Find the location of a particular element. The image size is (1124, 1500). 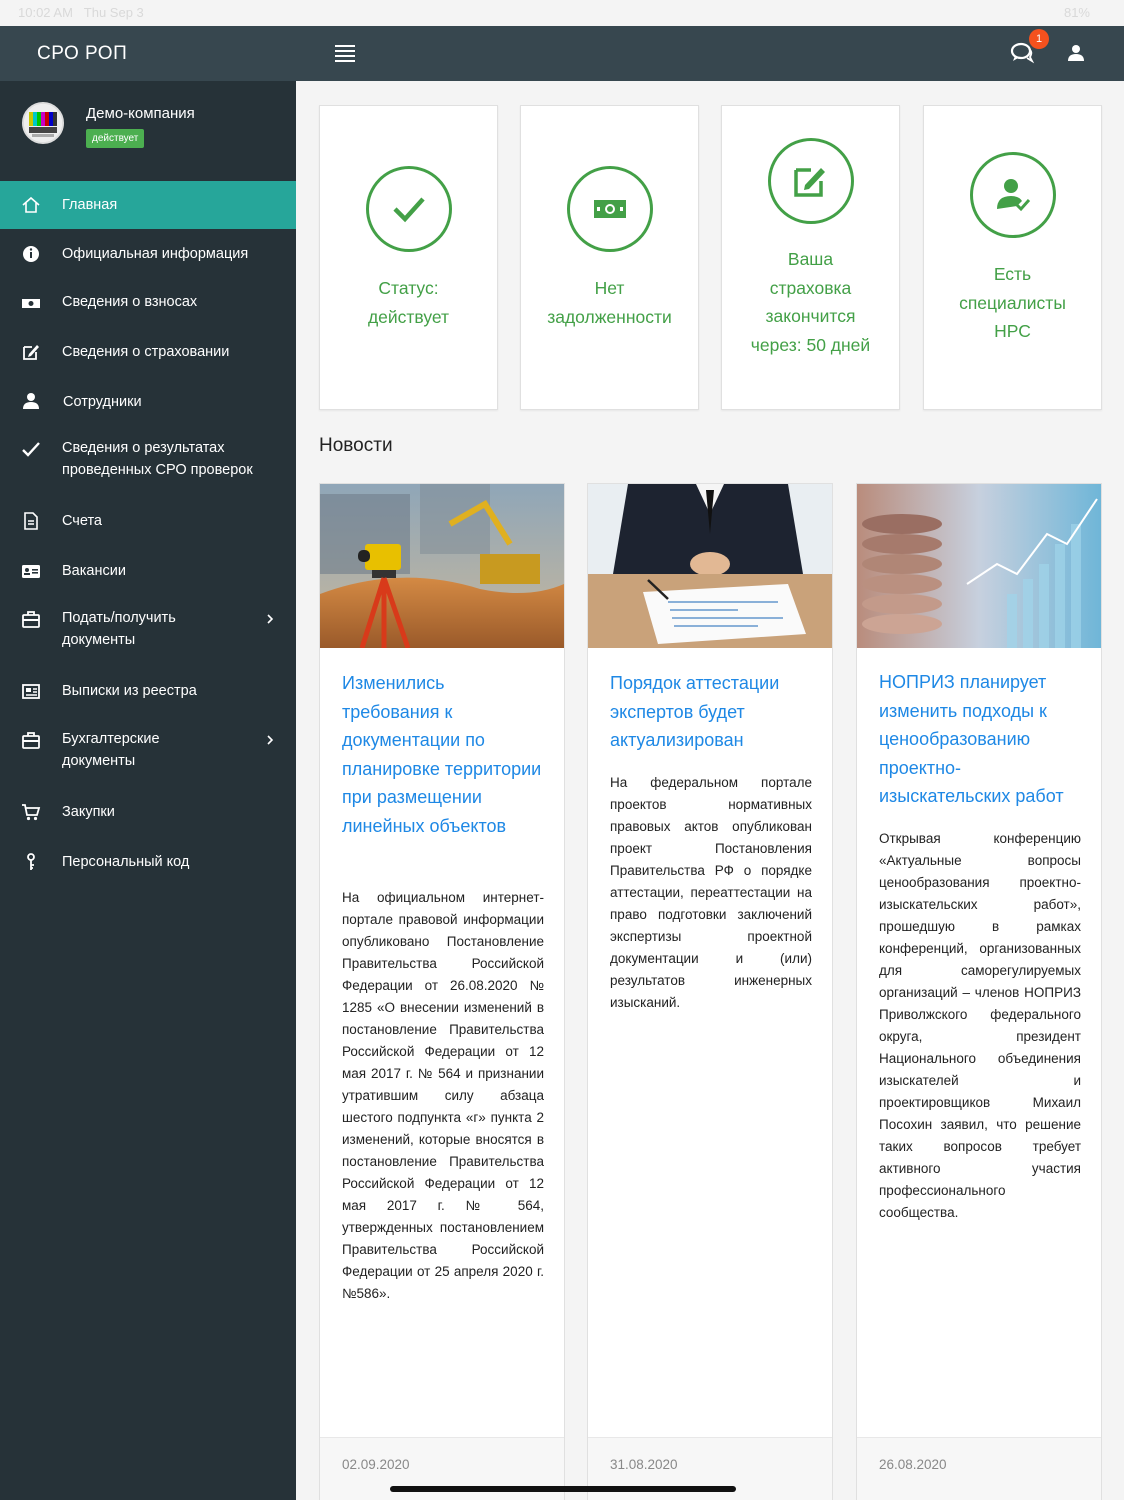

status-card-text: Есть специалисты НРС is located at coordinates (1012, 302).